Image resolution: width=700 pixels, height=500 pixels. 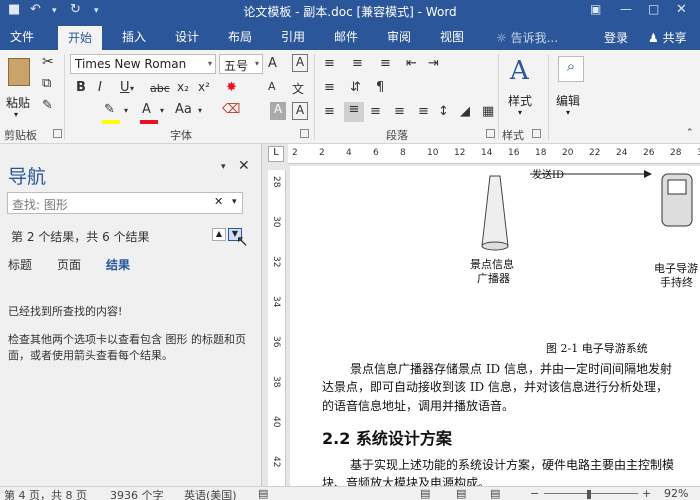 What do you see at coordinates (234, 202) in the screenshot?
I see `search-options-icon: ▾` at bounding box center [234, 202].